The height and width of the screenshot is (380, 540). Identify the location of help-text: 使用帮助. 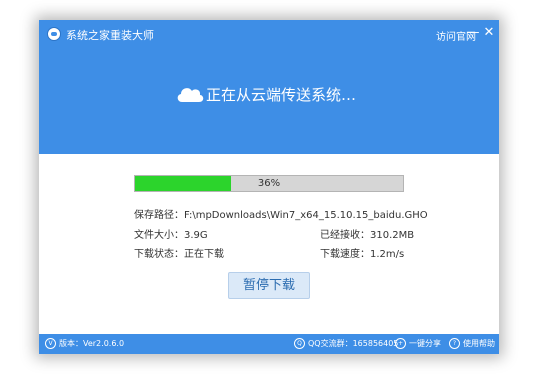
(479, 343).